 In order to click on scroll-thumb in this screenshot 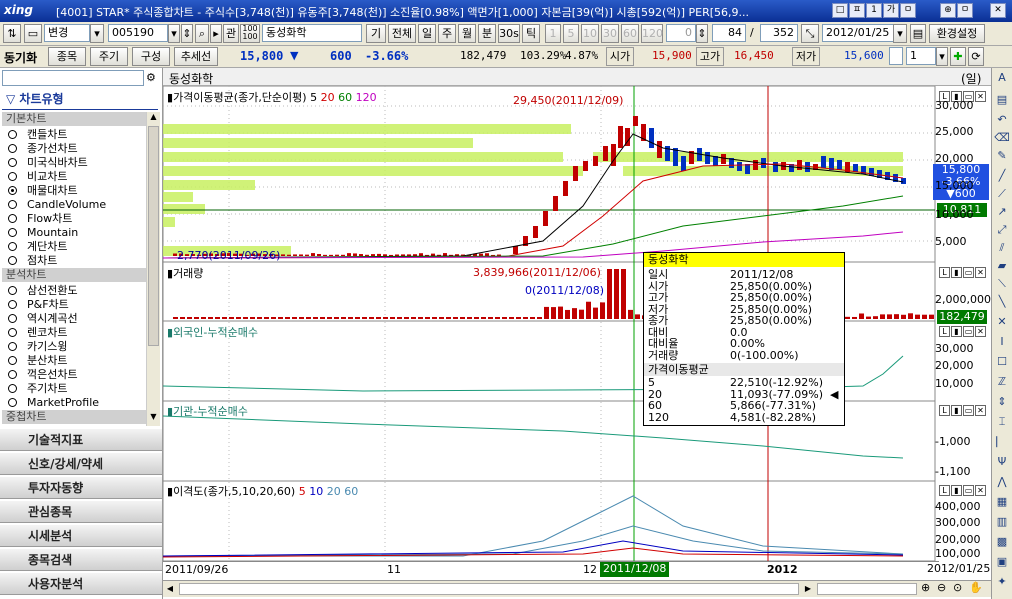, I will do `click(153, 236)`.